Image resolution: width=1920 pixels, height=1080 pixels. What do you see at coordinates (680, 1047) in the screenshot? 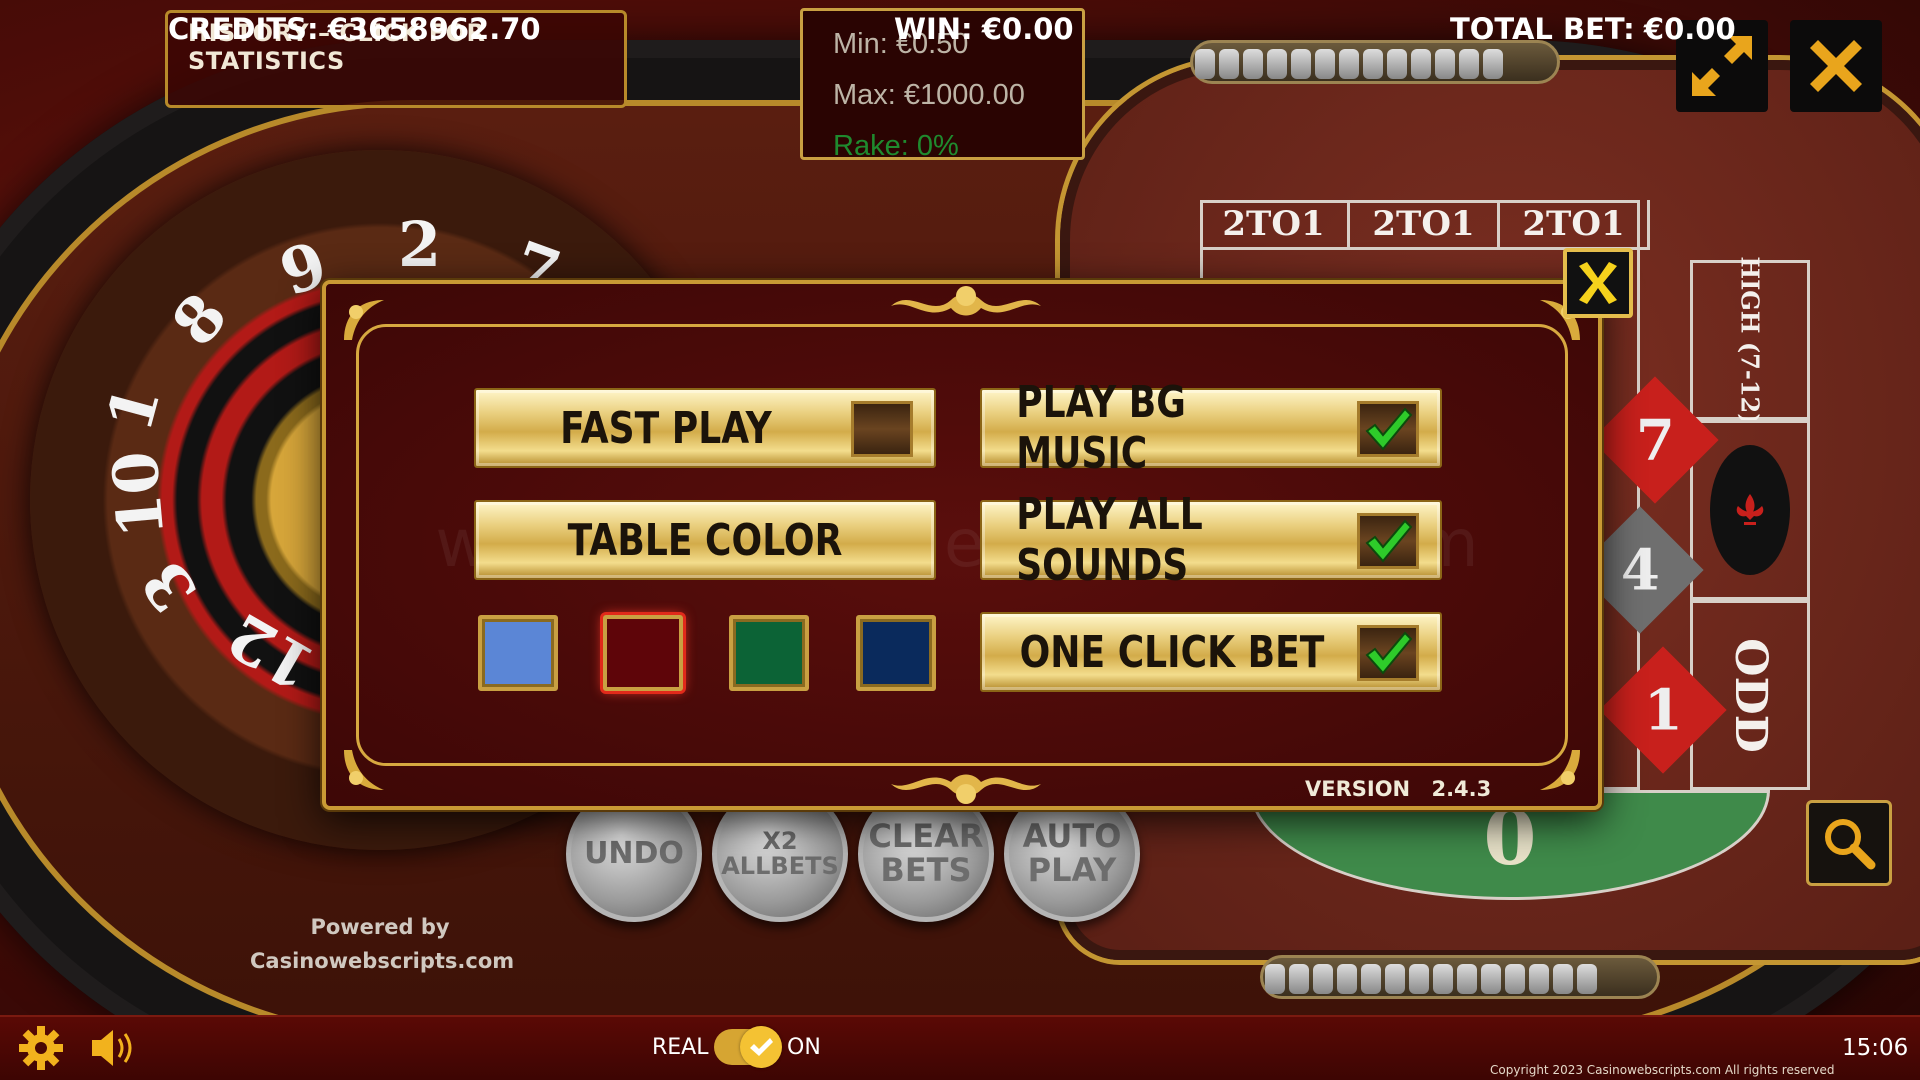
I see `real-label: REAL` at bounding box center [680, 1047].